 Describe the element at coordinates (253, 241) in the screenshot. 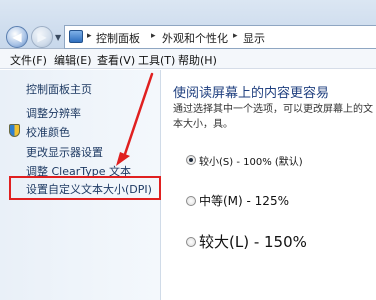

I see `option-larger-label: 较大(L) - 150%` at that location.